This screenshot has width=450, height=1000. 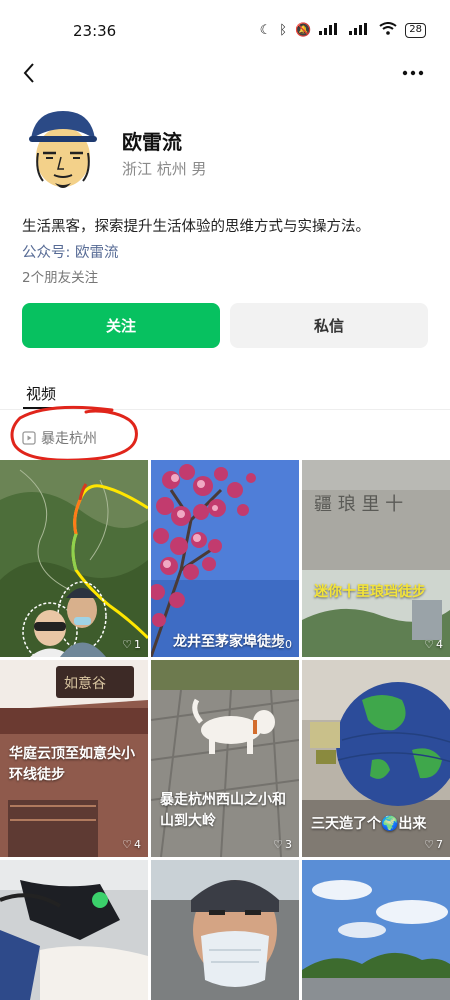 I want to click on battery-icon: 28, so click(x=415, y=30).